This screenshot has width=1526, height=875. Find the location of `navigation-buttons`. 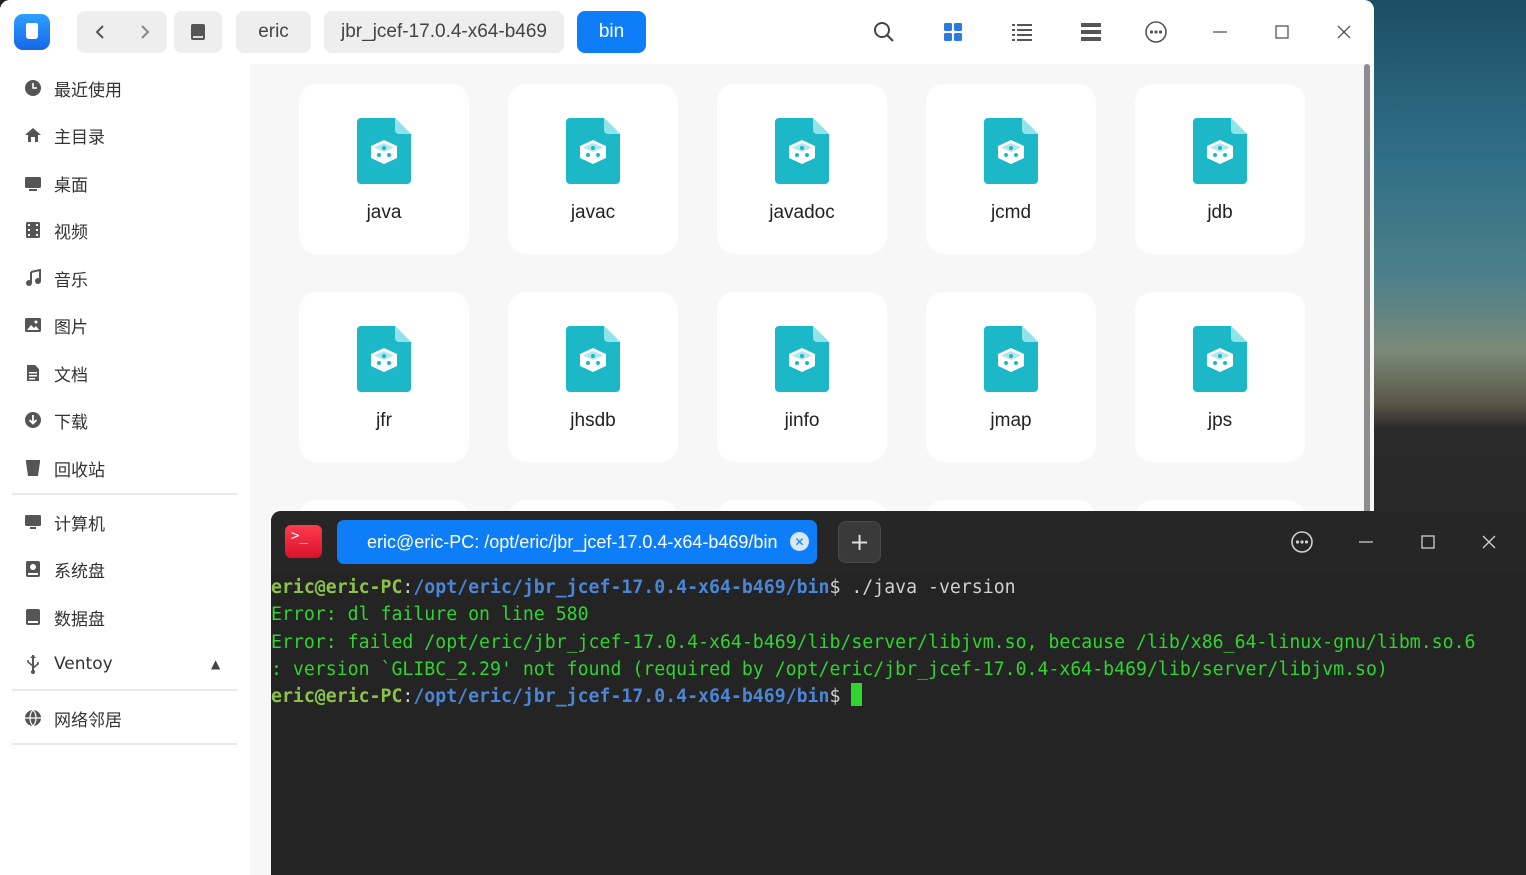

navigation-buttons is located at coordinates (122, 32).